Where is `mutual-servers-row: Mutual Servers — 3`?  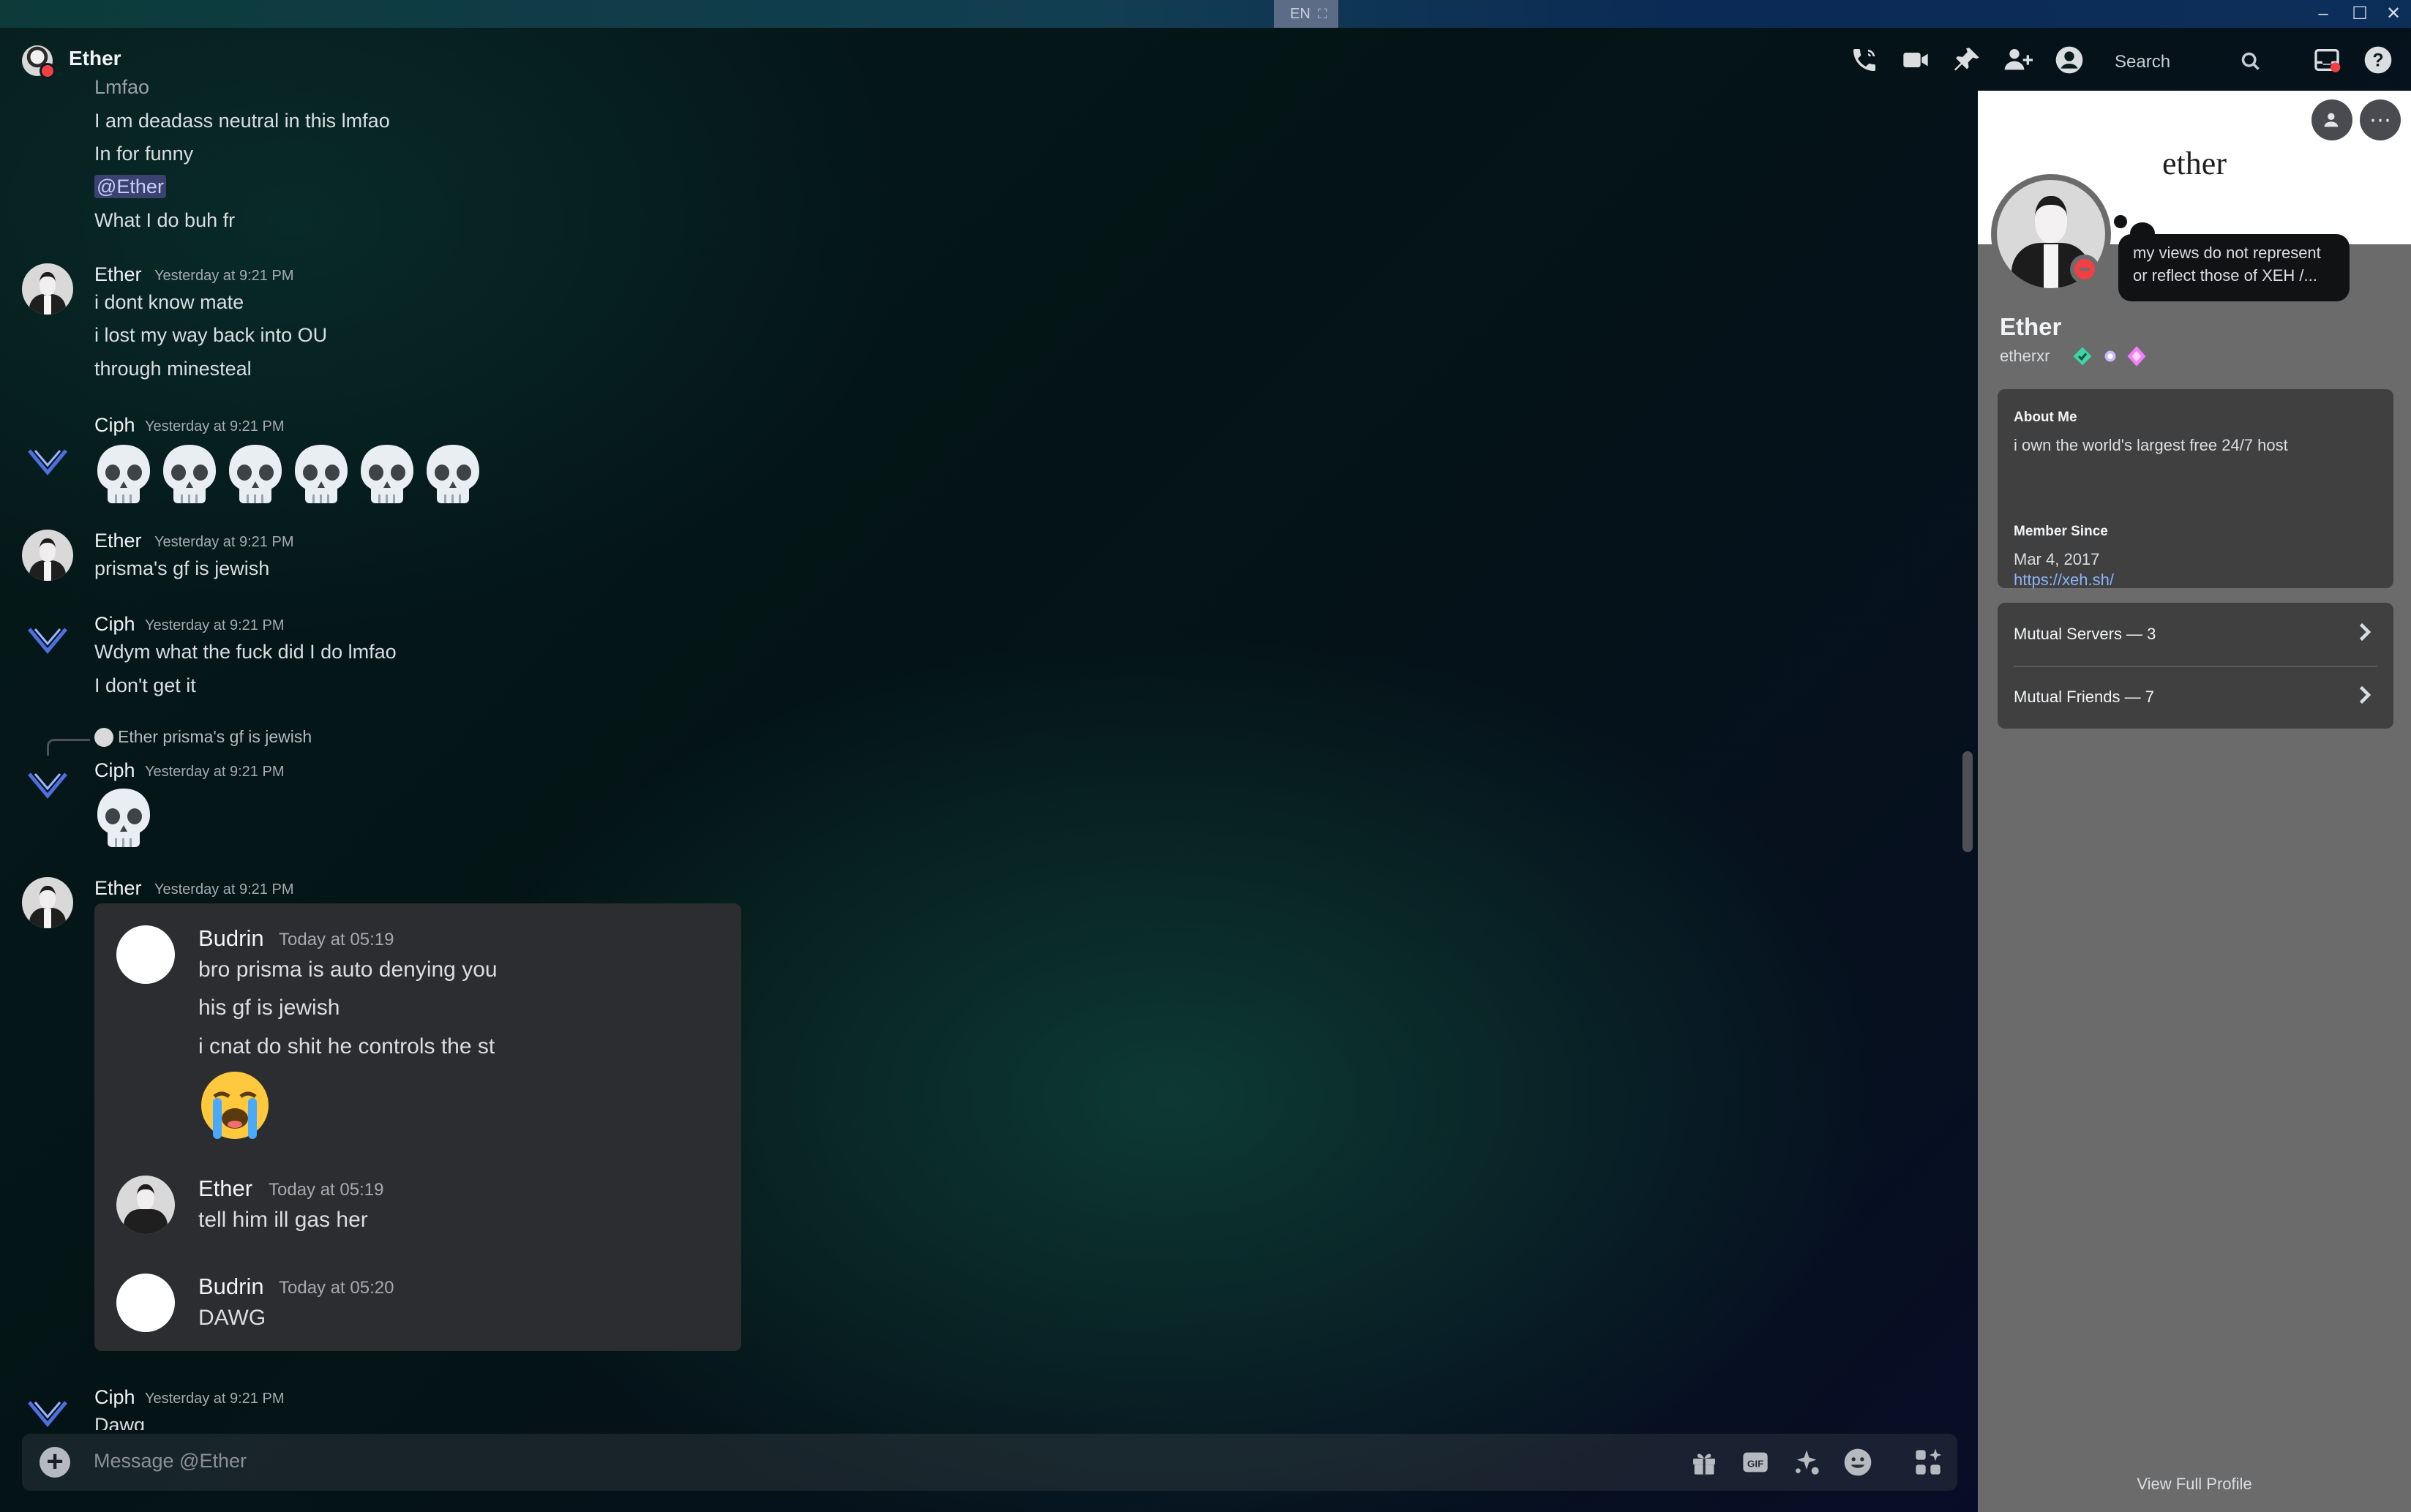 mutual-servers-row: Mutual Servers — 3 is located at coordinates (2195, 635).